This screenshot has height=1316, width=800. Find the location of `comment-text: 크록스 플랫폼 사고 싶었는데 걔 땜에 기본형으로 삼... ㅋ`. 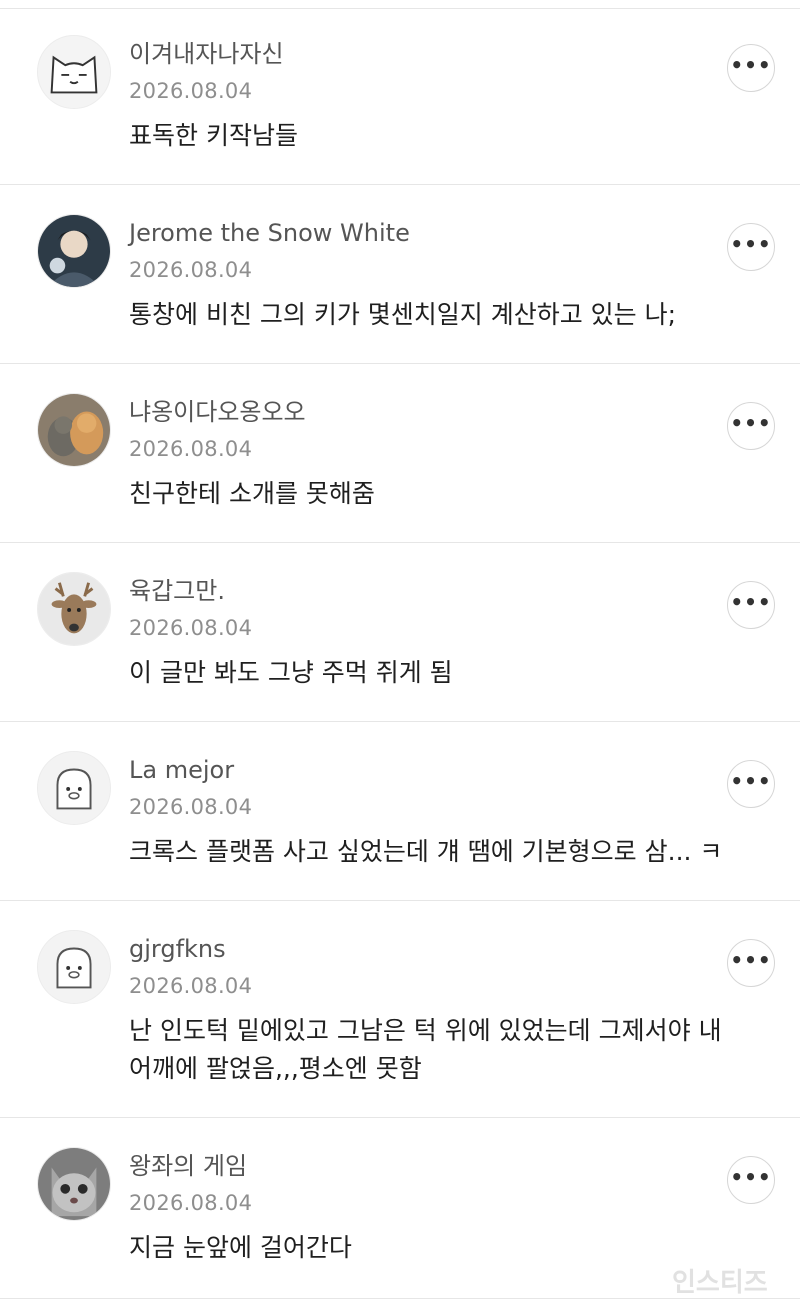

comment-text: 크록스 플랫폼 사고 싶었는데 걔 땜에 기본형으로 삼... ㅋ is located at coordinates (426, 851).